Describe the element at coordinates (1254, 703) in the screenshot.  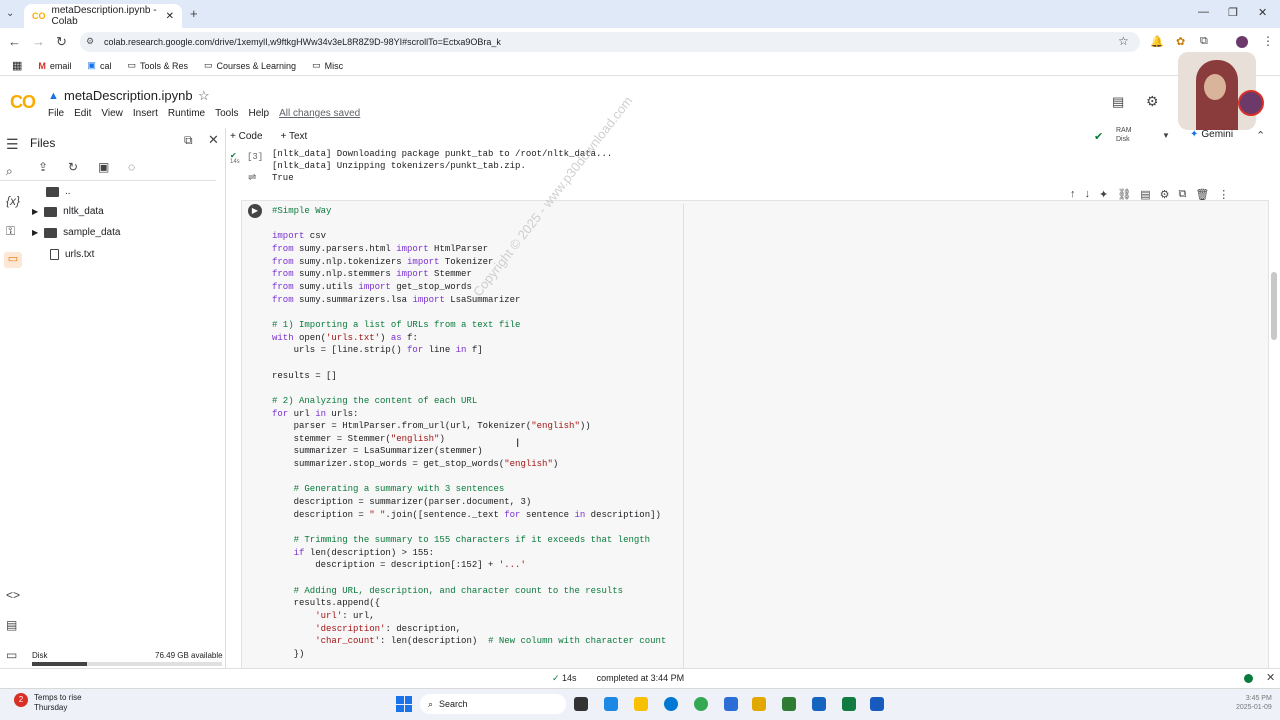
I see `system-clock: 3:45 PM 2025-01-09` at that location.